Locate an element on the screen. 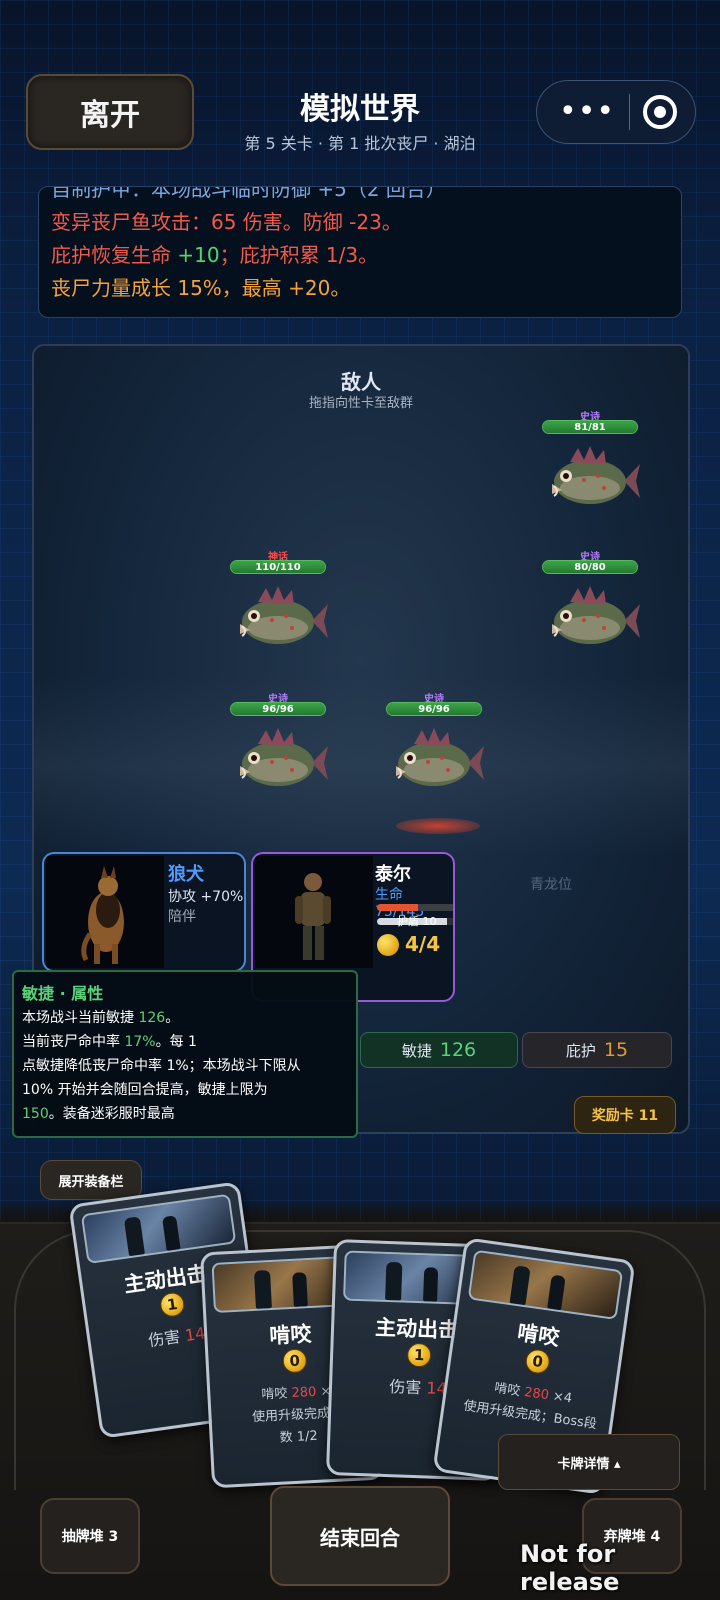  enemy-hp-bar: 110/110 is located at coordinates (278, 567).